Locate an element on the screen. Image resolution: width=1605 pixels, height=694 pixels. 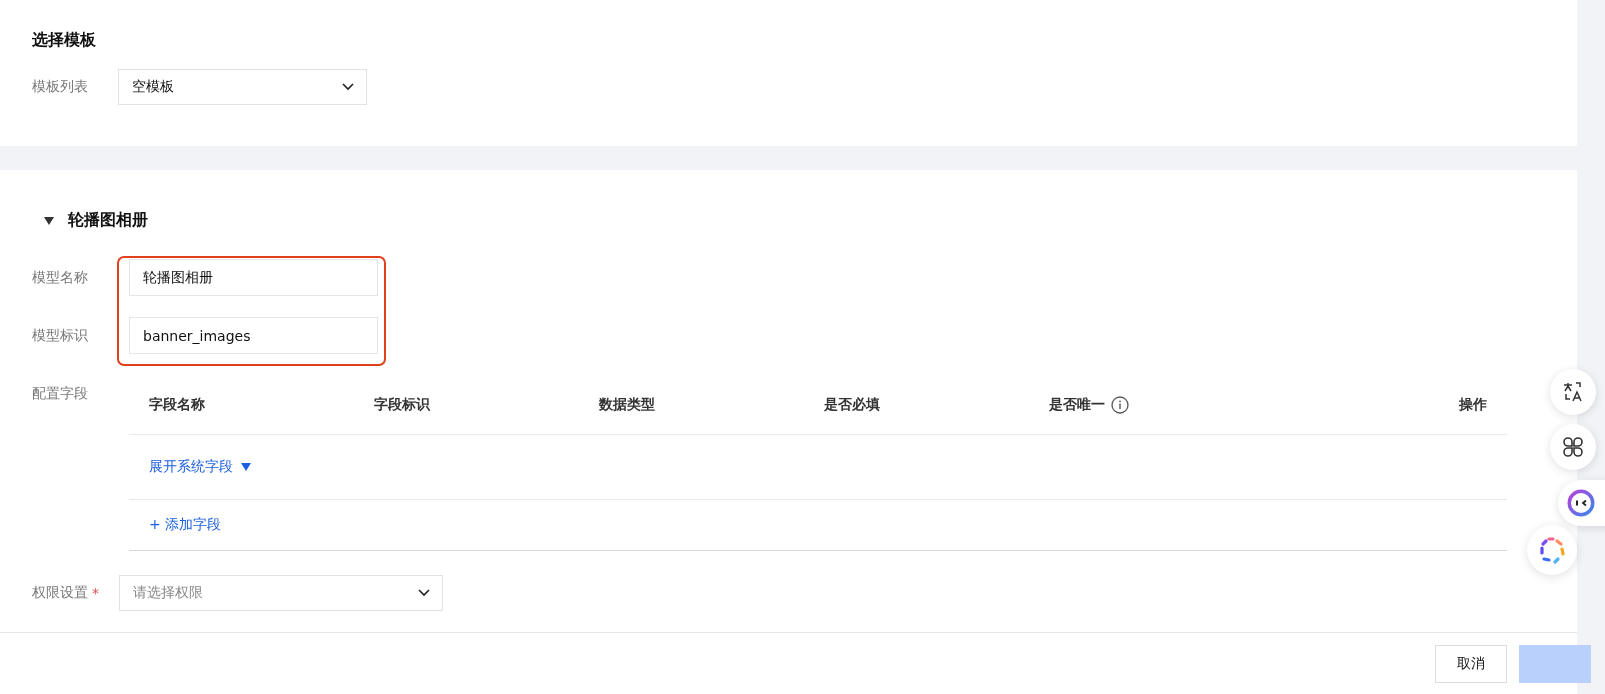
expand-system-fields-link: 展开系统字段 is located at coordinates (191, 467).